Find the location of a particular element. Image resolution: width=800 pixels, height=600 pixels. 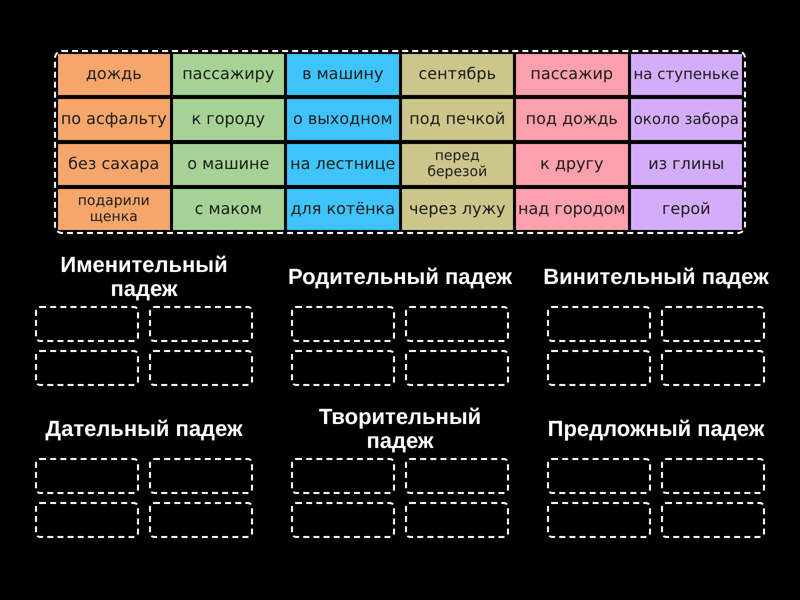

word-tile: перед березой is located at coordinates (457, 164).